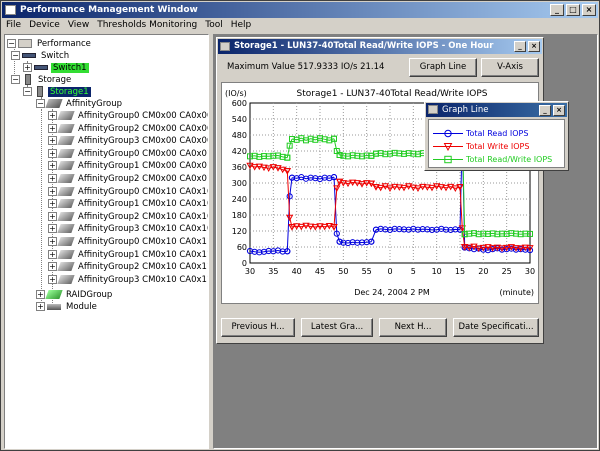 The width and height of the screenshot is (600, 451). I want to click on tree-node-raidgroup: + RAIDGroup, so click(75, 295).